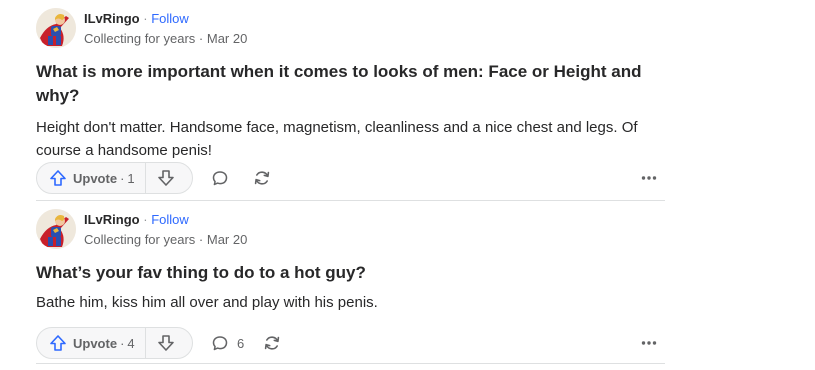  I want to click on vote-pill: Upvote · 1, so click(114, 178).